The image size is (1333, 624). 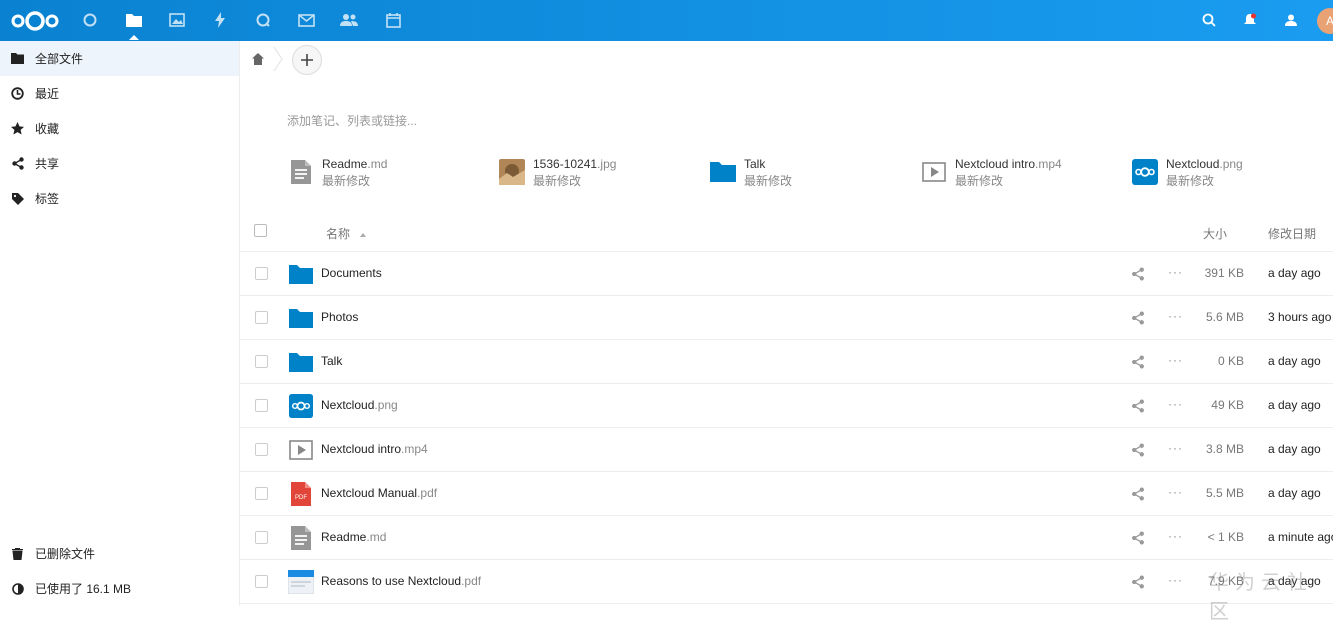 What do you see at coordinates (393, 20) in the screenshot?
I see `calendar-icon` at bounding box center [393, 20].